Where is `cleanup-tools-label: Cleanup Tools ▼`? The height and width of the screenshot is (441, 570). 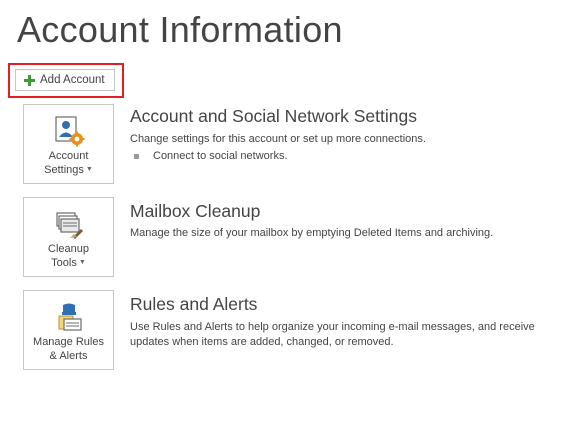
cleanup-tools-label: Cleanup Tools ▼ is located at coordinates (68, 256).